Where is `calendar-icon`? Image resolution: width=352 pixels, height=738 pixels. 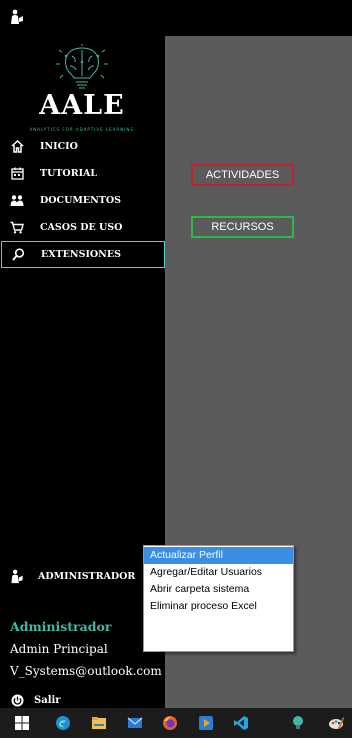
calendar-icon is located at coordinates (17, 174).